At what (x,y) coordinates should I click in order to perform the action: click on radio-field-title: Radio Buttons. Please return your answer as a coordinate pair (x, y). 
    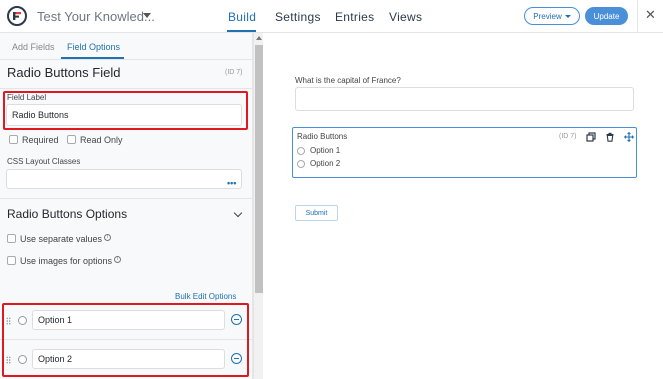
    Looking at the image, I should click on (322, 136).